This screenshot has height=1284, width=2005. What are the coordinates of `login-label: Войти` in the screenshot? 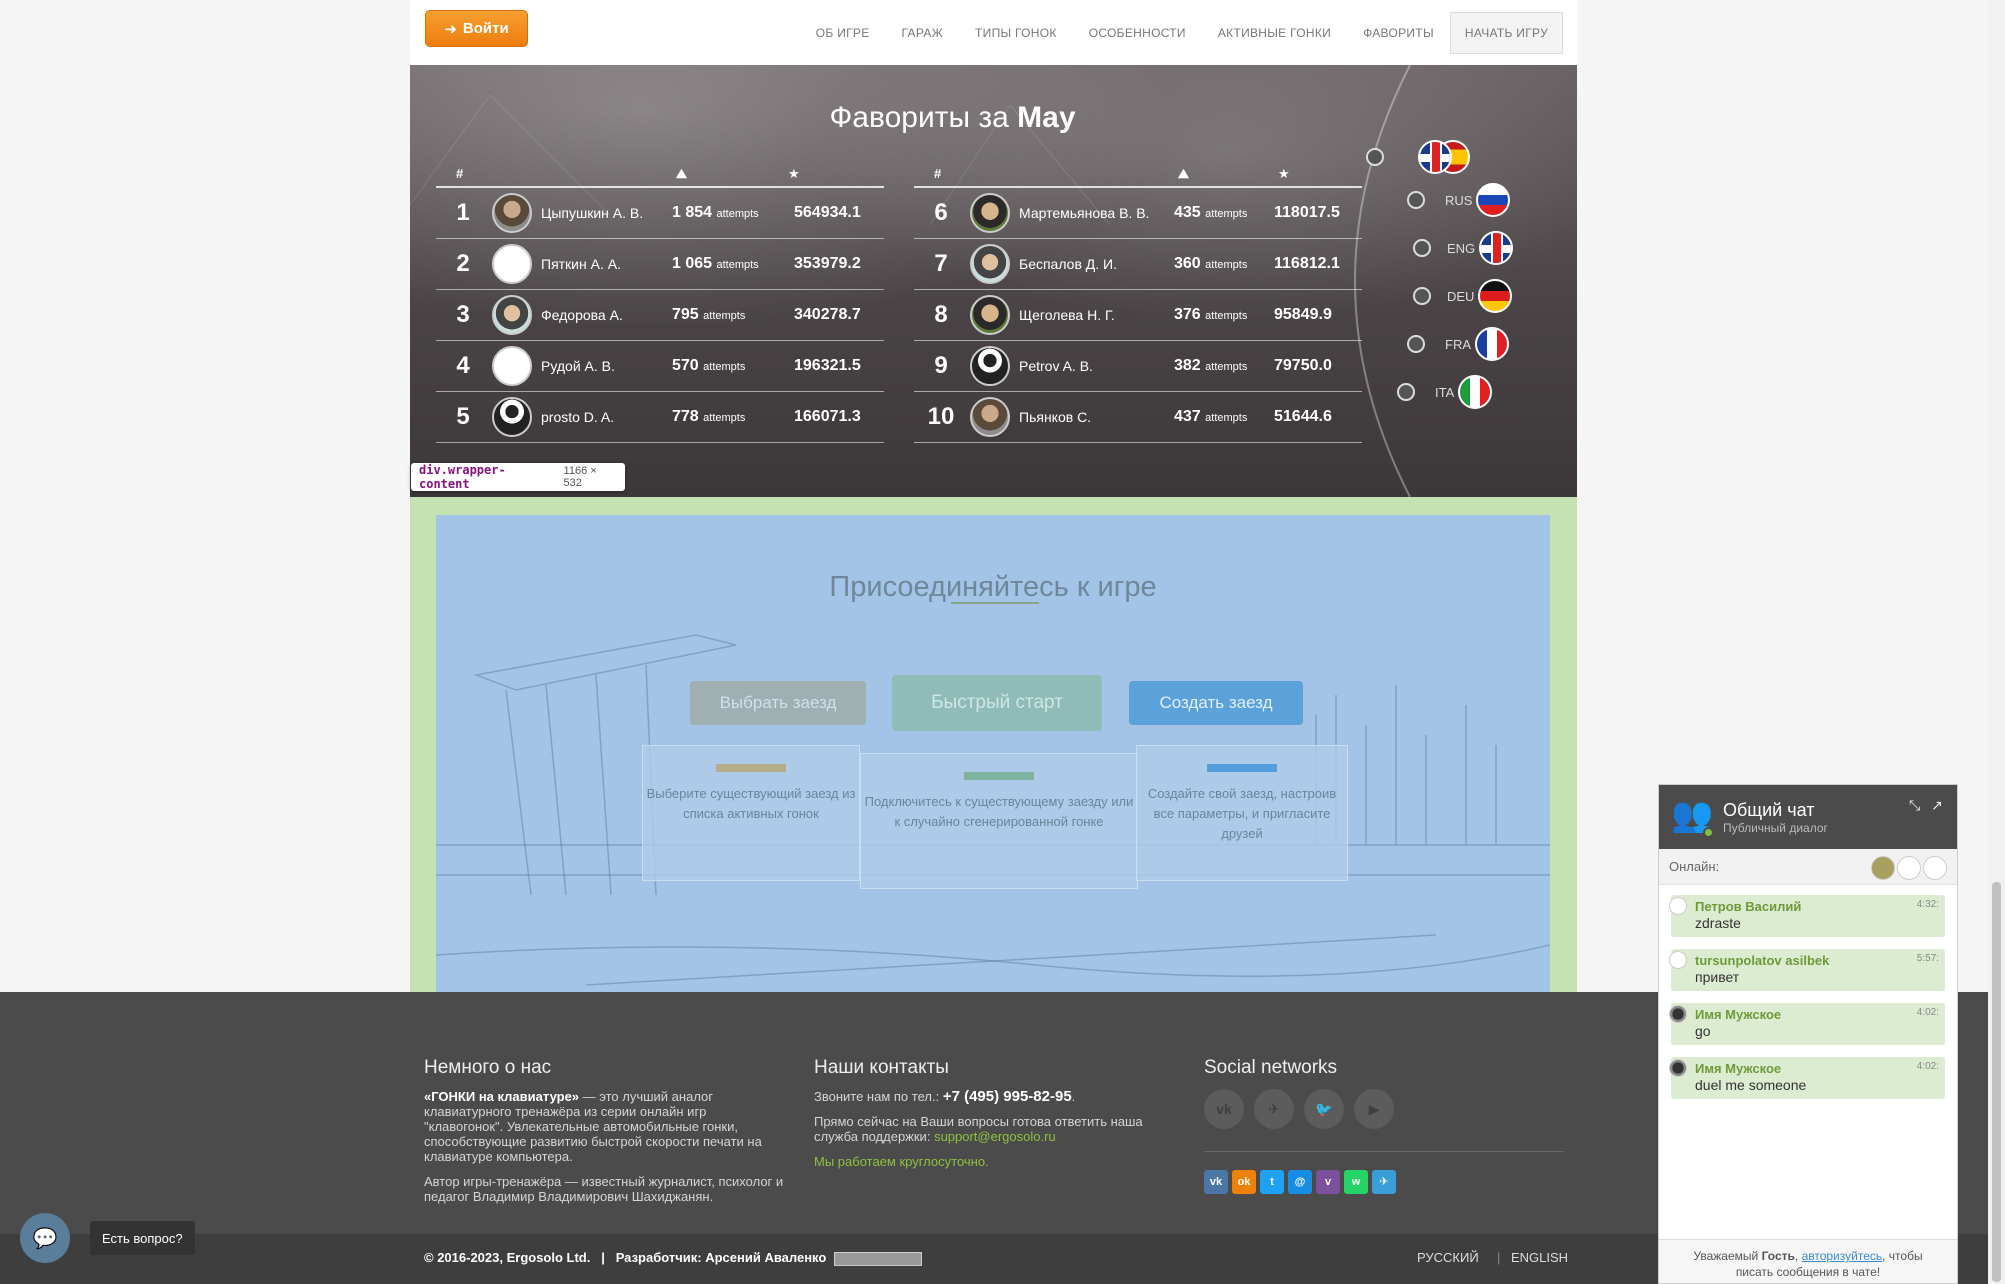 It's located at (485, 28).